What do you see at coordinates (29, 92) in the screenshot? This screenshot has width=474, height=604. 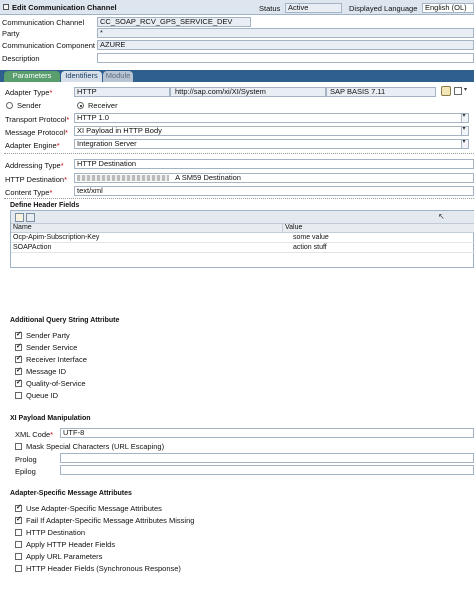 I see `adapter-type-label: Adapter Type*` at bounding box center [29, 92].